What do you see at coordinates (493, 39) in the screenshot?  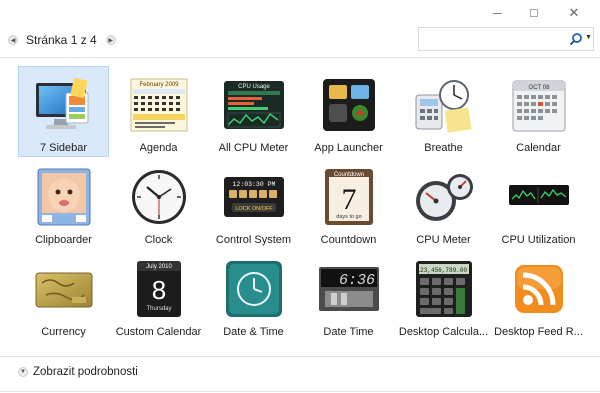 I see `search-input` at bounding box center [493, 39].